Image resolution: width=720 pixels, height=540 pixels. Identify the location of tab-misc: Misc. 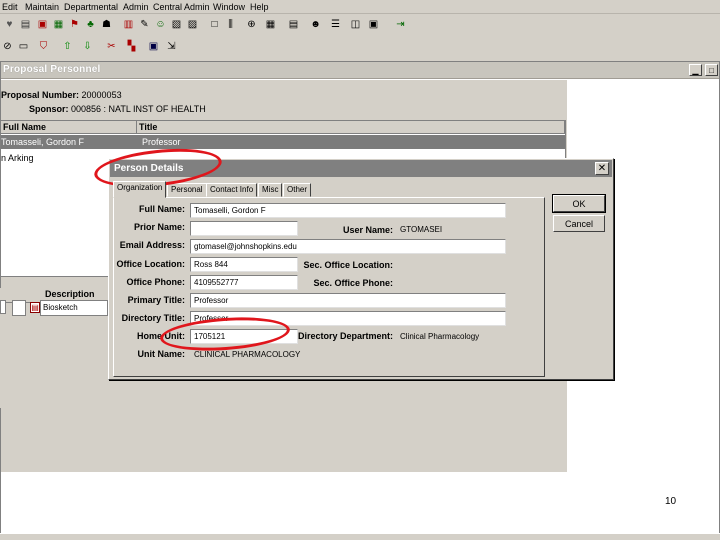
(270, 190).